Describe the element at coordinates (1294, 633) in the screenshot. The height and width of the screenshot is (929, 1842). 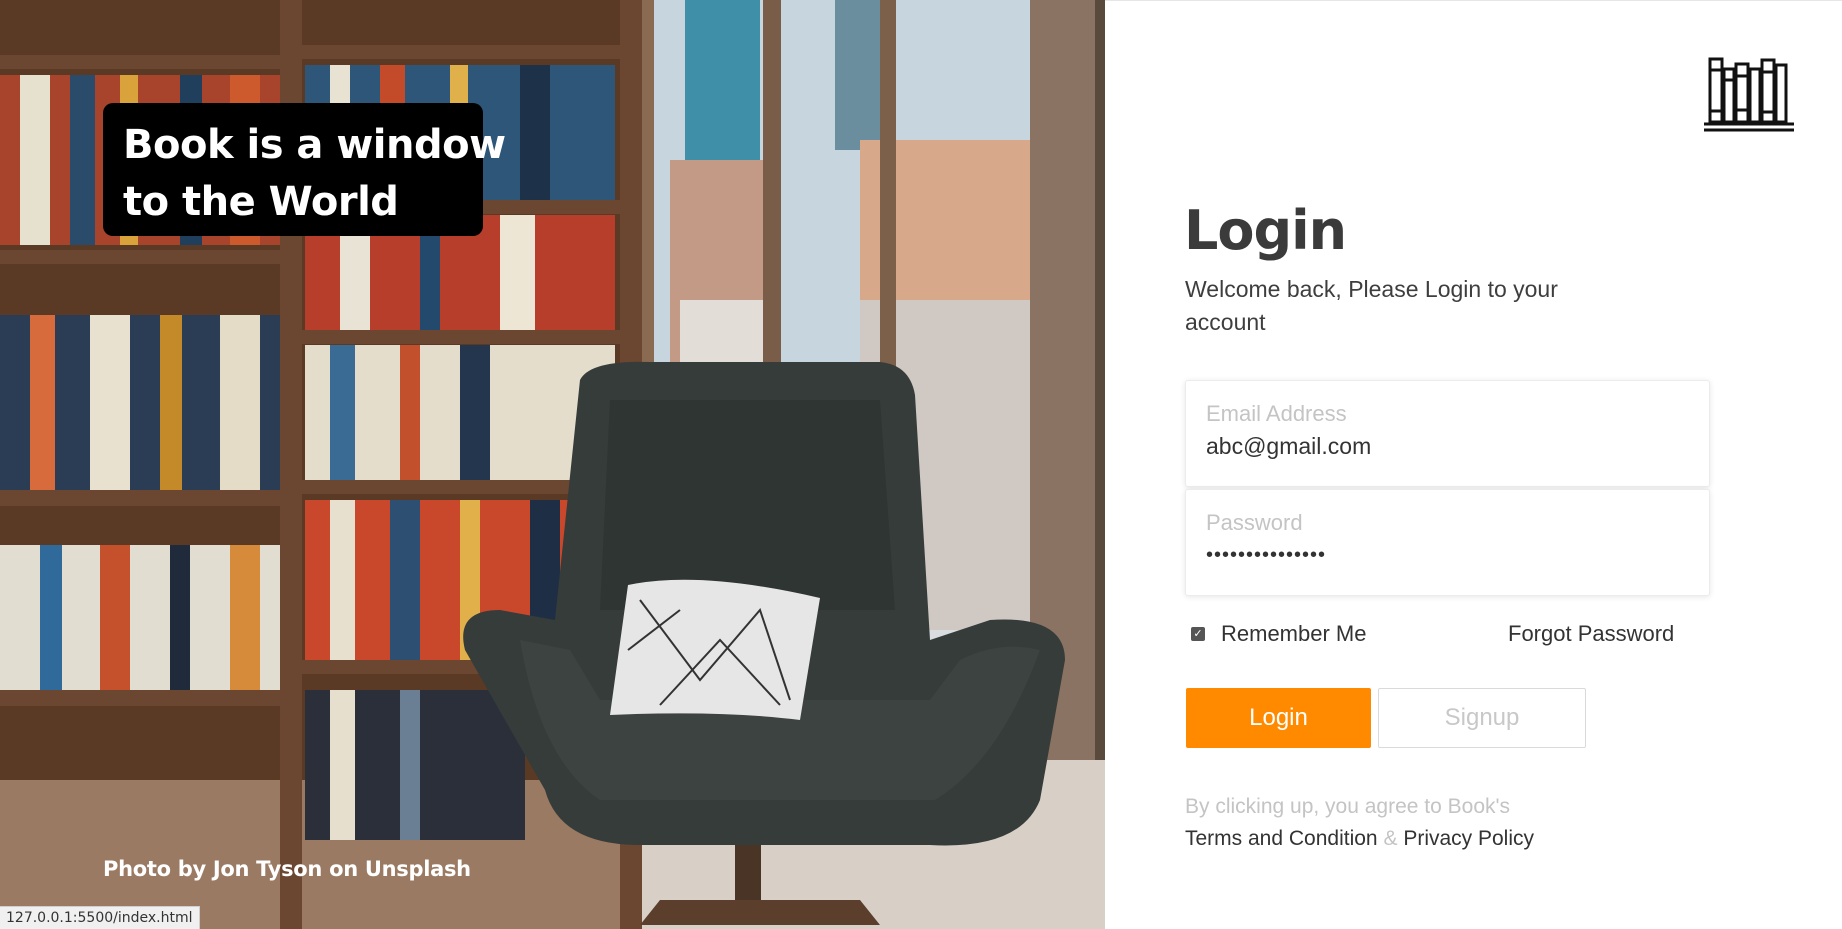
I see `remember-me-label: Remember Me` at that location.